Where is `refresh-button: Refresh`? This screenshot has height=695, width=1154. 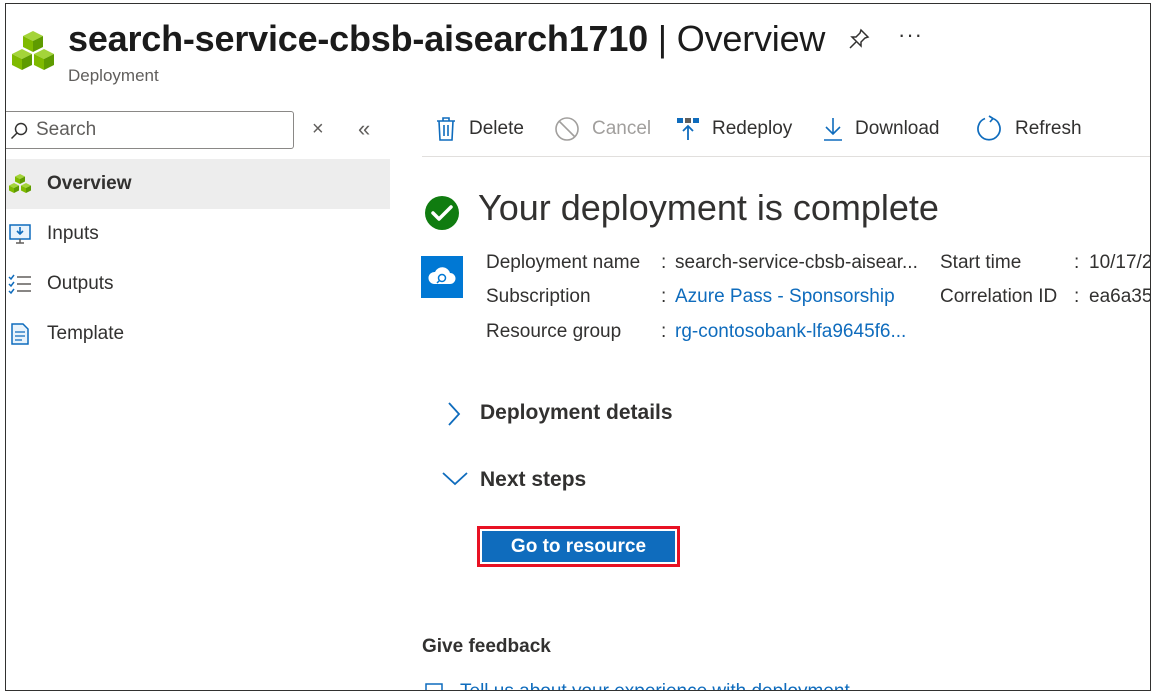
refresh-button: Refresh is located at coordinates (1028, 129).